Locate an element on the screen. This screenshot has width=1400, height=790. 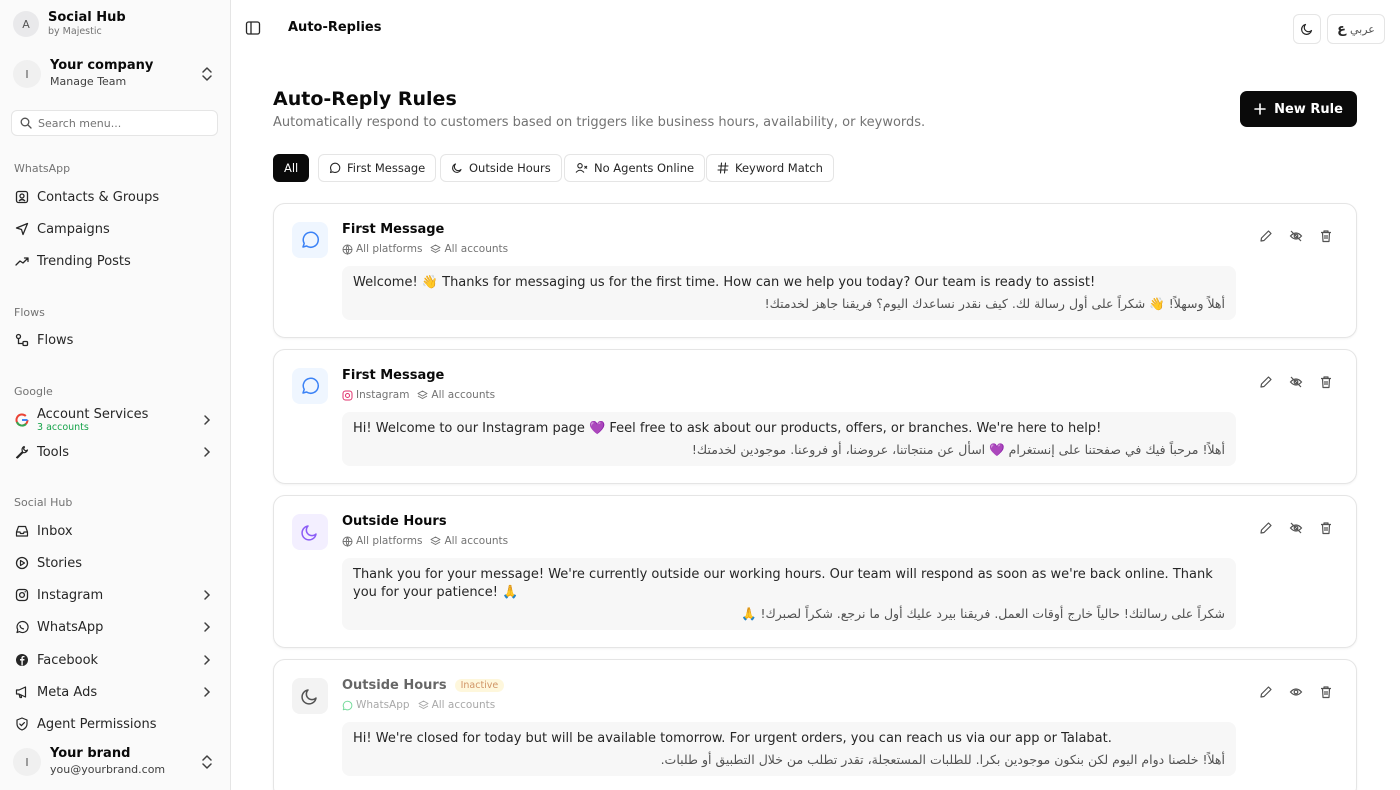
filter-outside-hours: Outside Hours is located at coordinates (501, 168).